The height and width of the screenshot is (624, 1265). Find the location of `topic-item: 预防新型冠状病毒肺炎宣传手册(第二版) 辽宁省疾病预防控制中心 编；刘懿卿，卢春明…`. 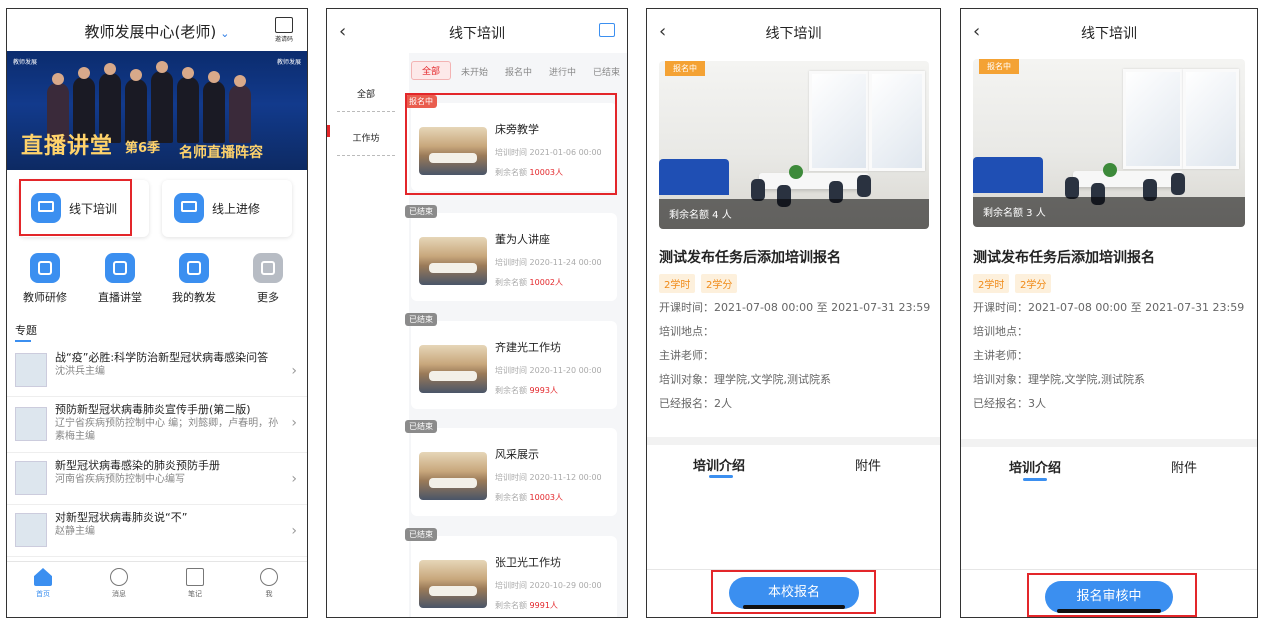

topic-item: 预防新型冠状病毒肺炎宣传手册(第二版) 辽宁省疾病预防控制中心 编；刘懿卿，卢春明… is located at coordinates (157, 425).